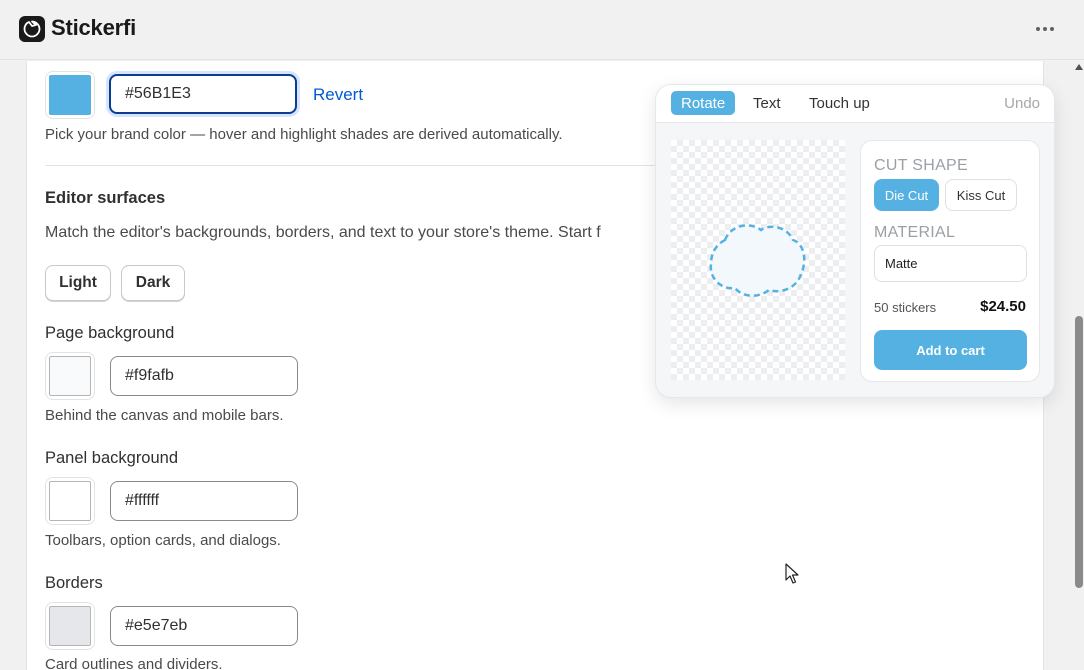 This screenshot has width=1084, height=670. I want to click on borders-label: Borders, so click(74, 583).